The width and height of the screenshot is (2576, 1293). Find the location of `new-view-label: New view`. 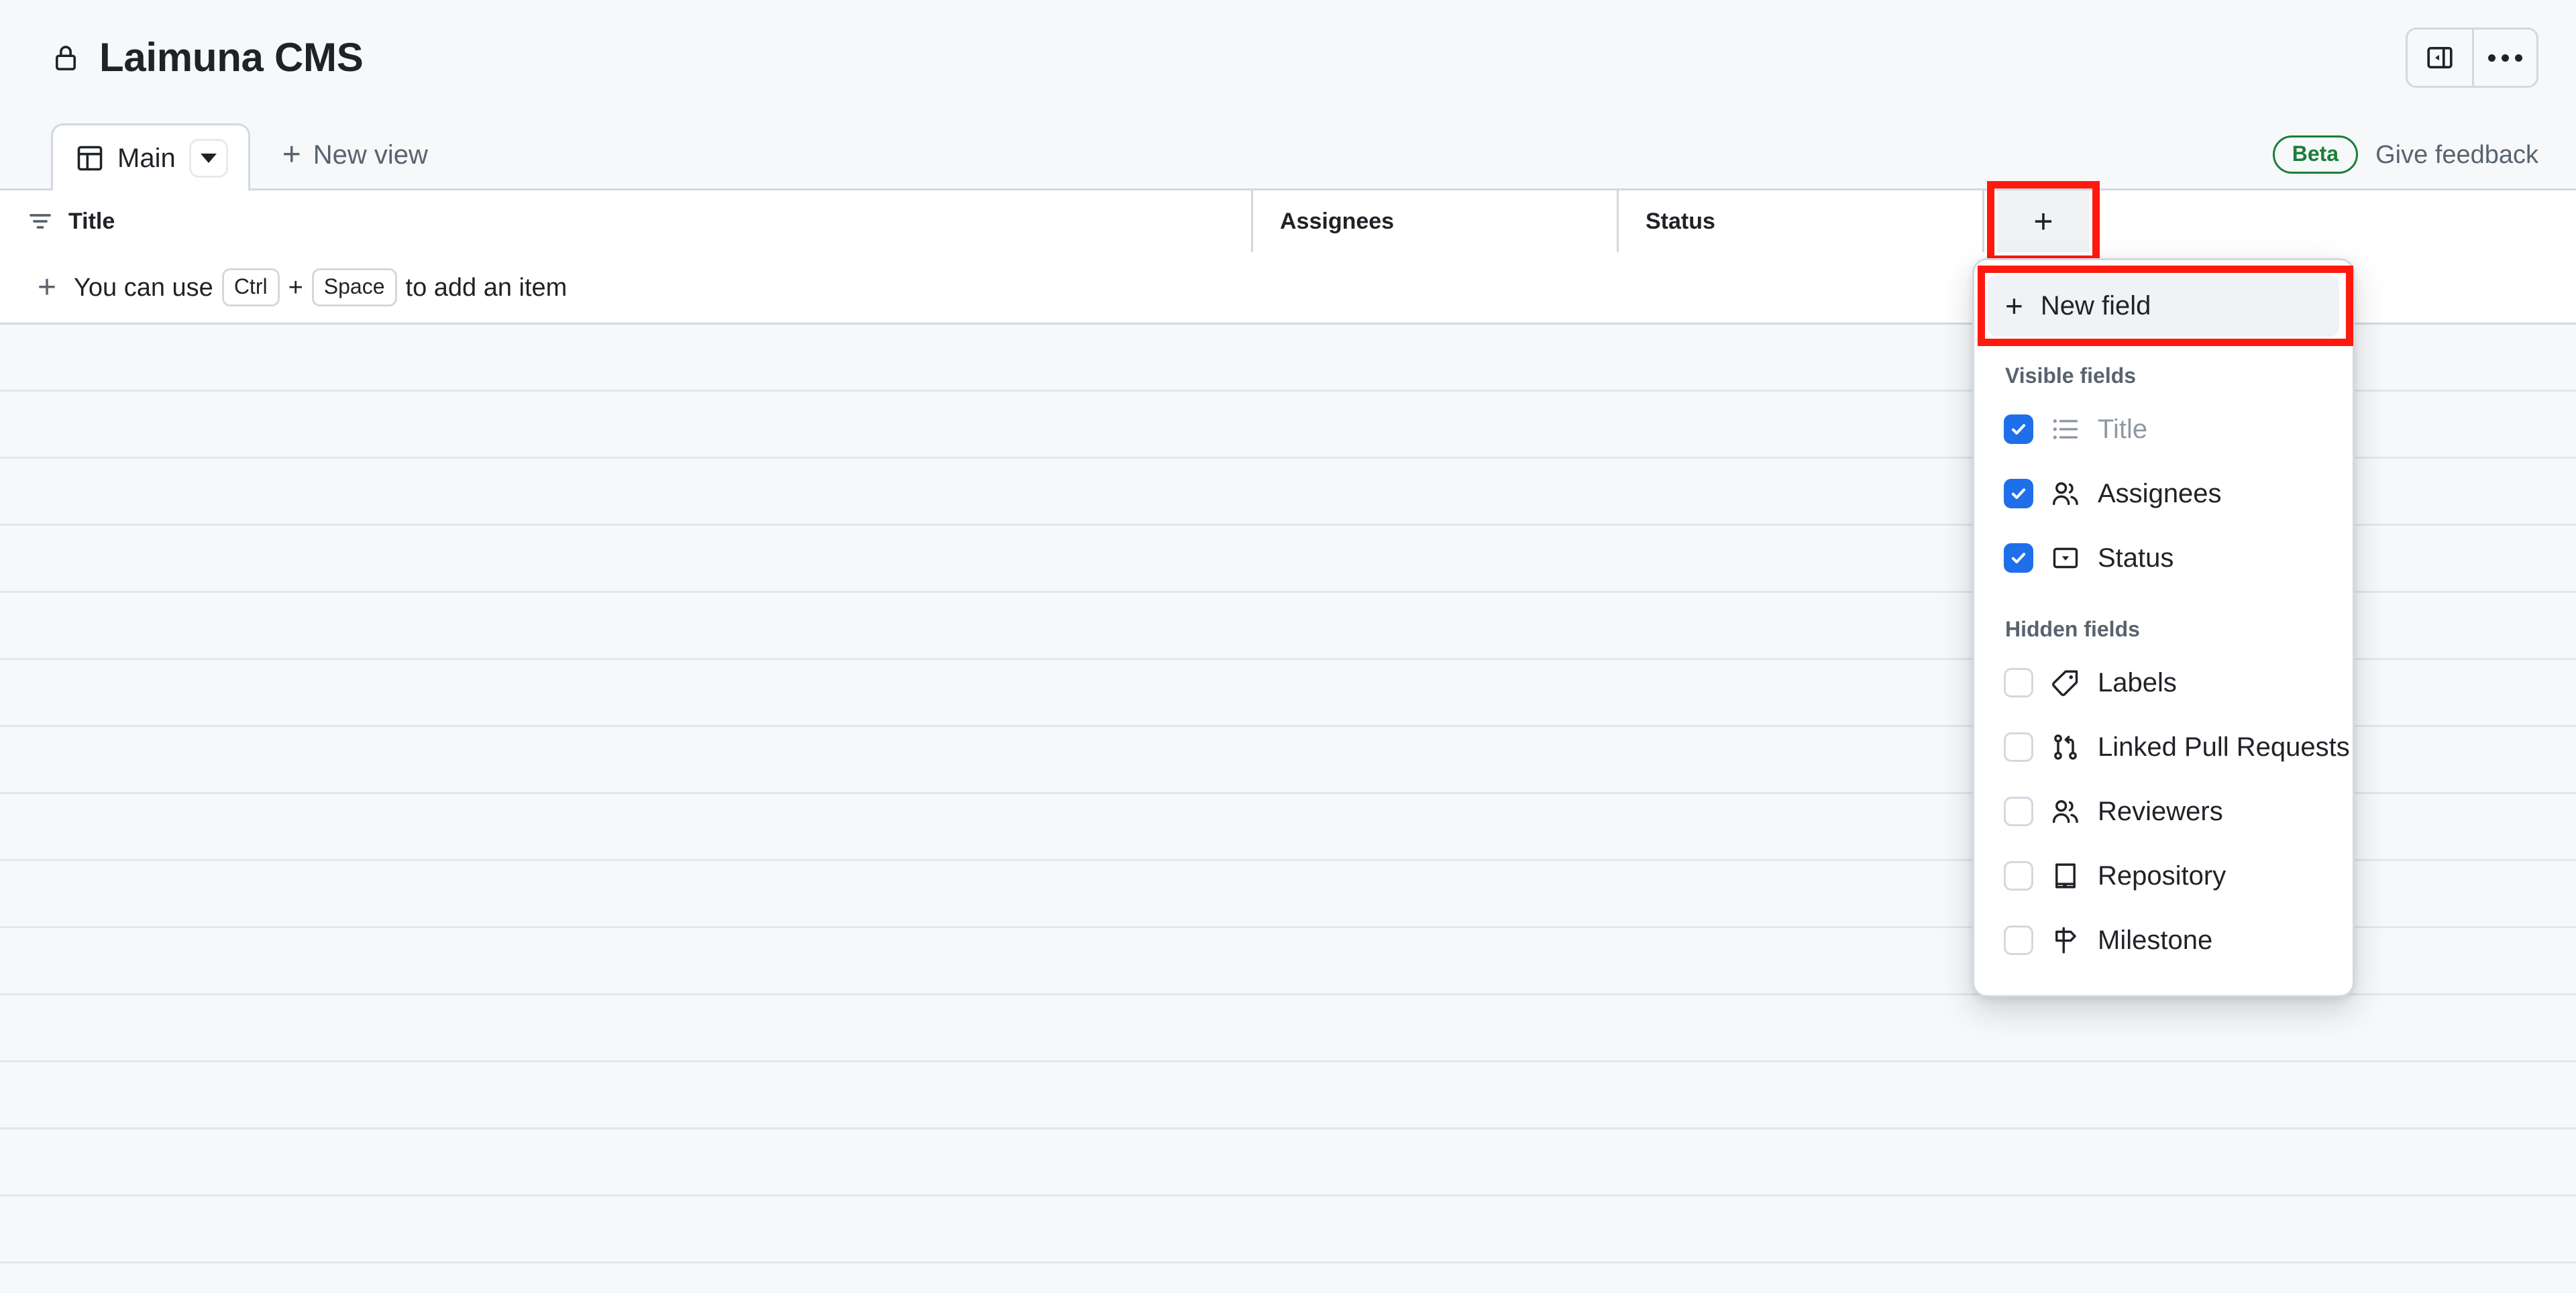

new-view-label: New view is located at coordinates (370, 155).